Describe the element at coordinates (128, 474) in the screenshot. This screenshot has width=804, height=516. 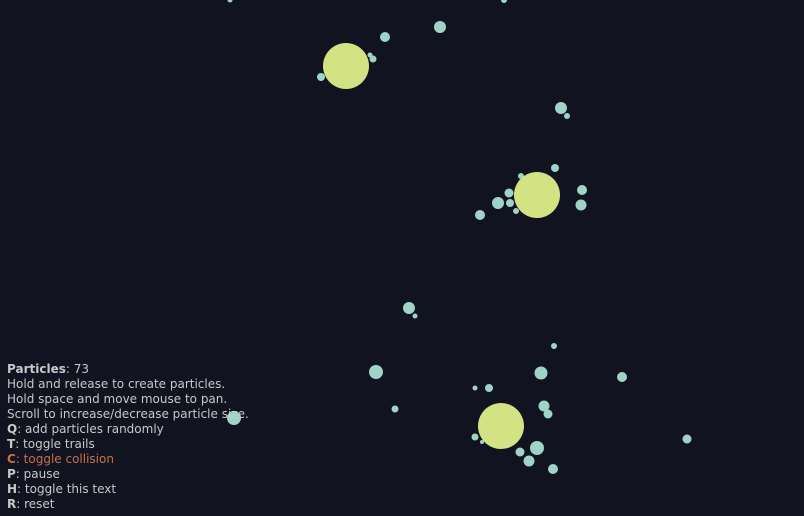
I see `help-key-p: P: pause` at that location.